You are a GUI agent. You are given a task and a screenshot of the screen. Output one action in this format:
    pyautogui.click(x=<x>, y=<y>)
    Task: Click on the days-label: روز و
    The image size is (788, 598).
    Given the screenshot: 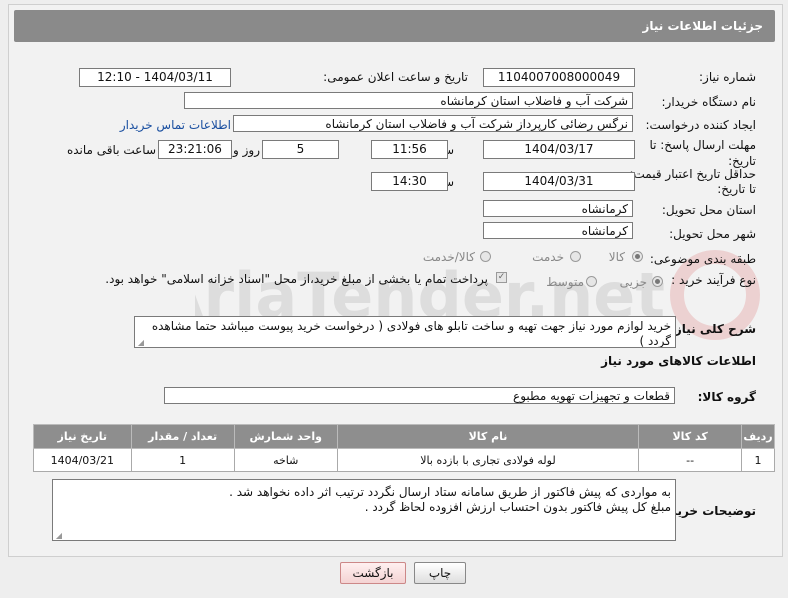 What is the action you would take?
    pyautogui.click(x=246, y=150)
    